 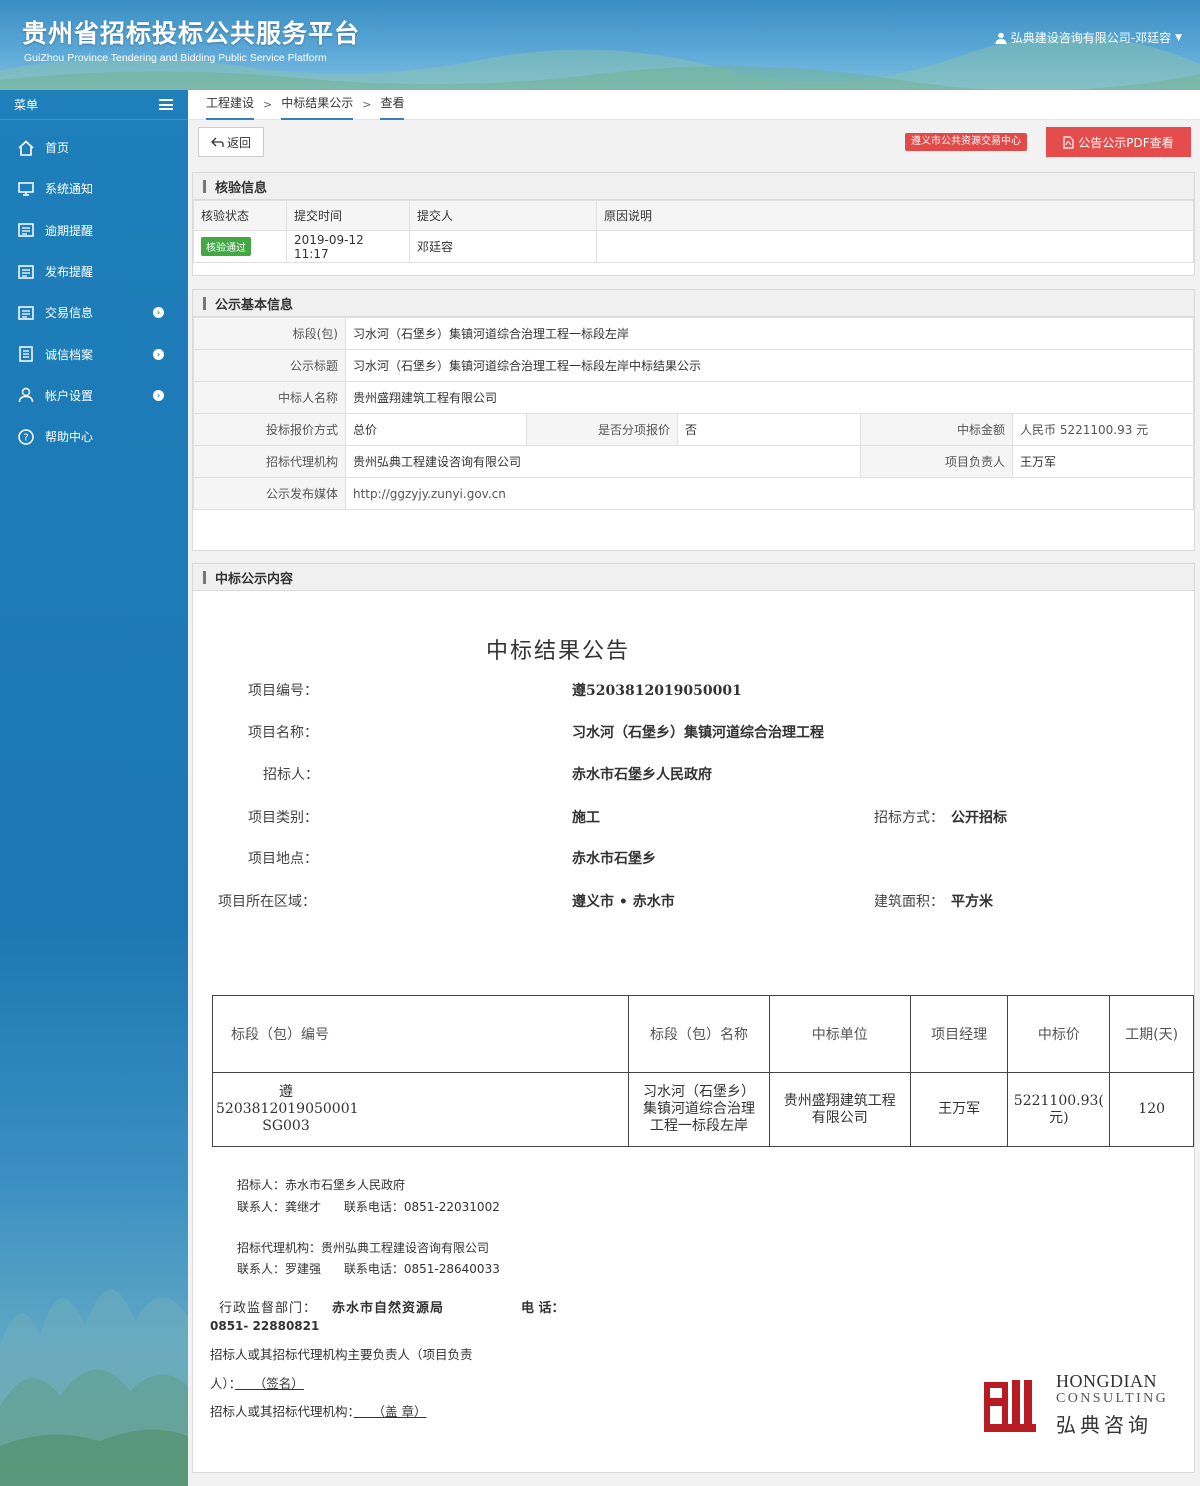 What do you see at coordinates (26, 148) in the screenshot?
I see `home-icon` at bounding box center [26, 148].